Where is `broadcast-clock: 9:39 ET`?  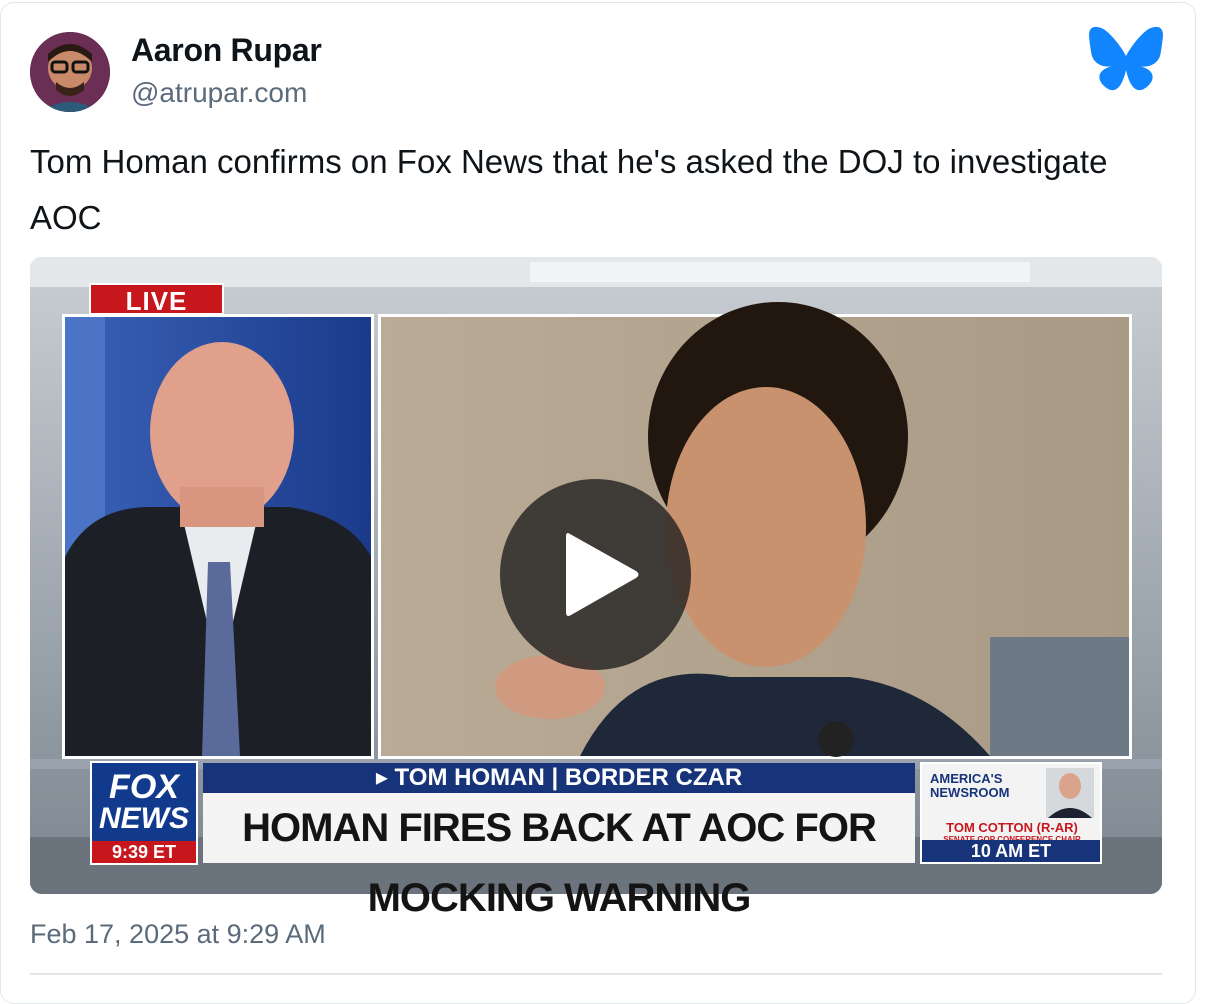
broadcast-clock: 9:39 ET is located at coordinates (144, 852).